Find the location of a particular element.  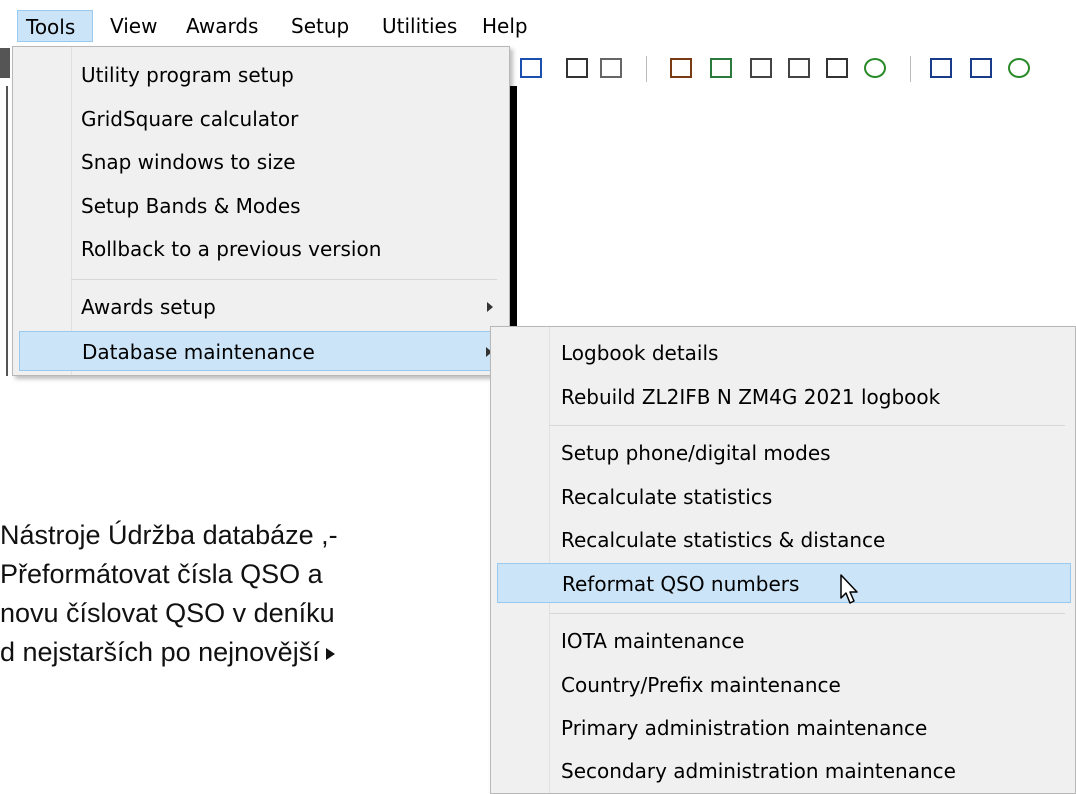

menu-item-utility-setup: Utility program setup is located at coordinates (261, 75).